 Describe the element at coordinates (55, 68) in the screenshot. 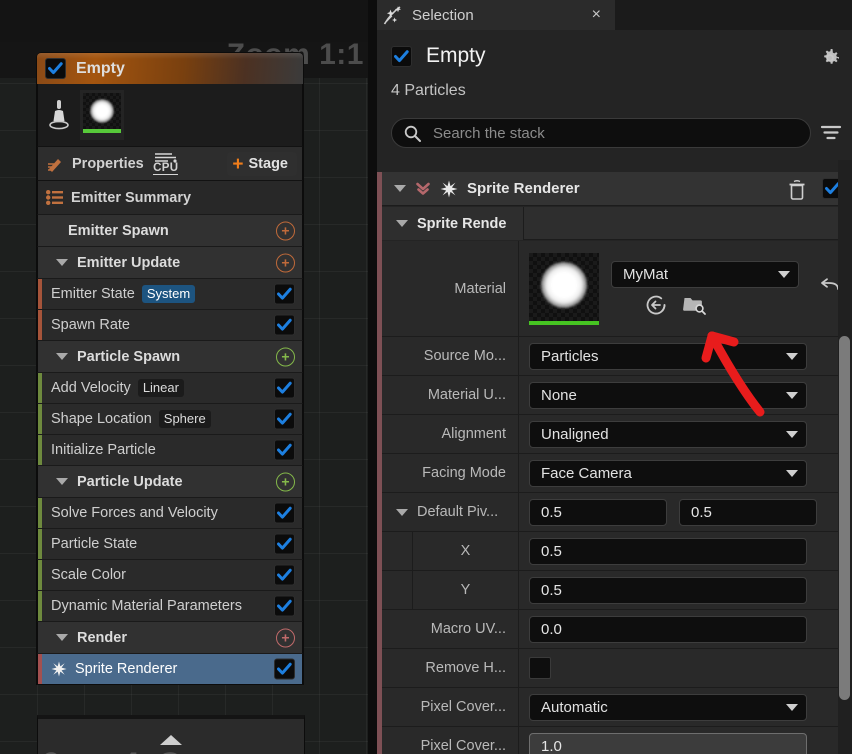

I see `emitter-enabled-checkbox` at that location.